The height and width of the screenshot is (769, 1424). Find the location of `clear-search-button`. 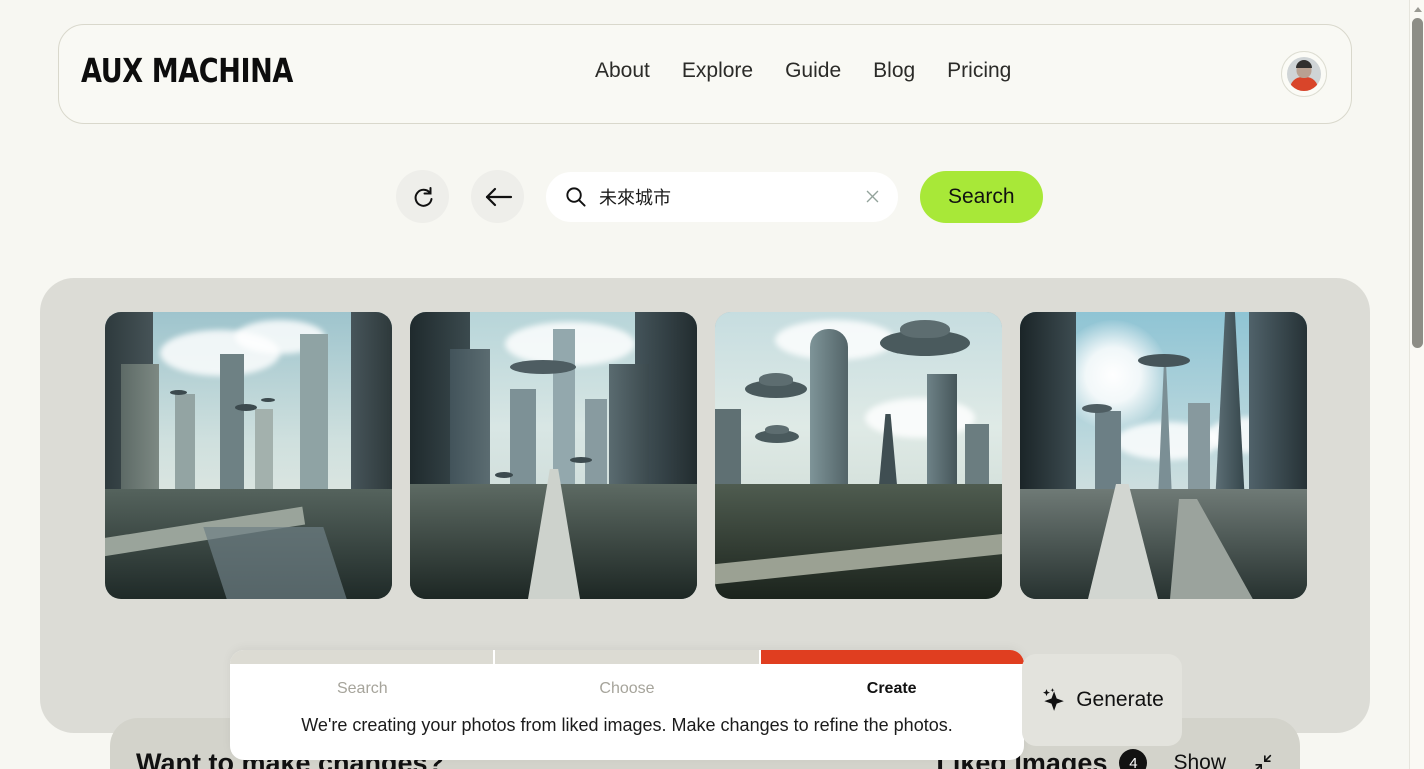

clear-search-button is located at coordinates (872, 197).